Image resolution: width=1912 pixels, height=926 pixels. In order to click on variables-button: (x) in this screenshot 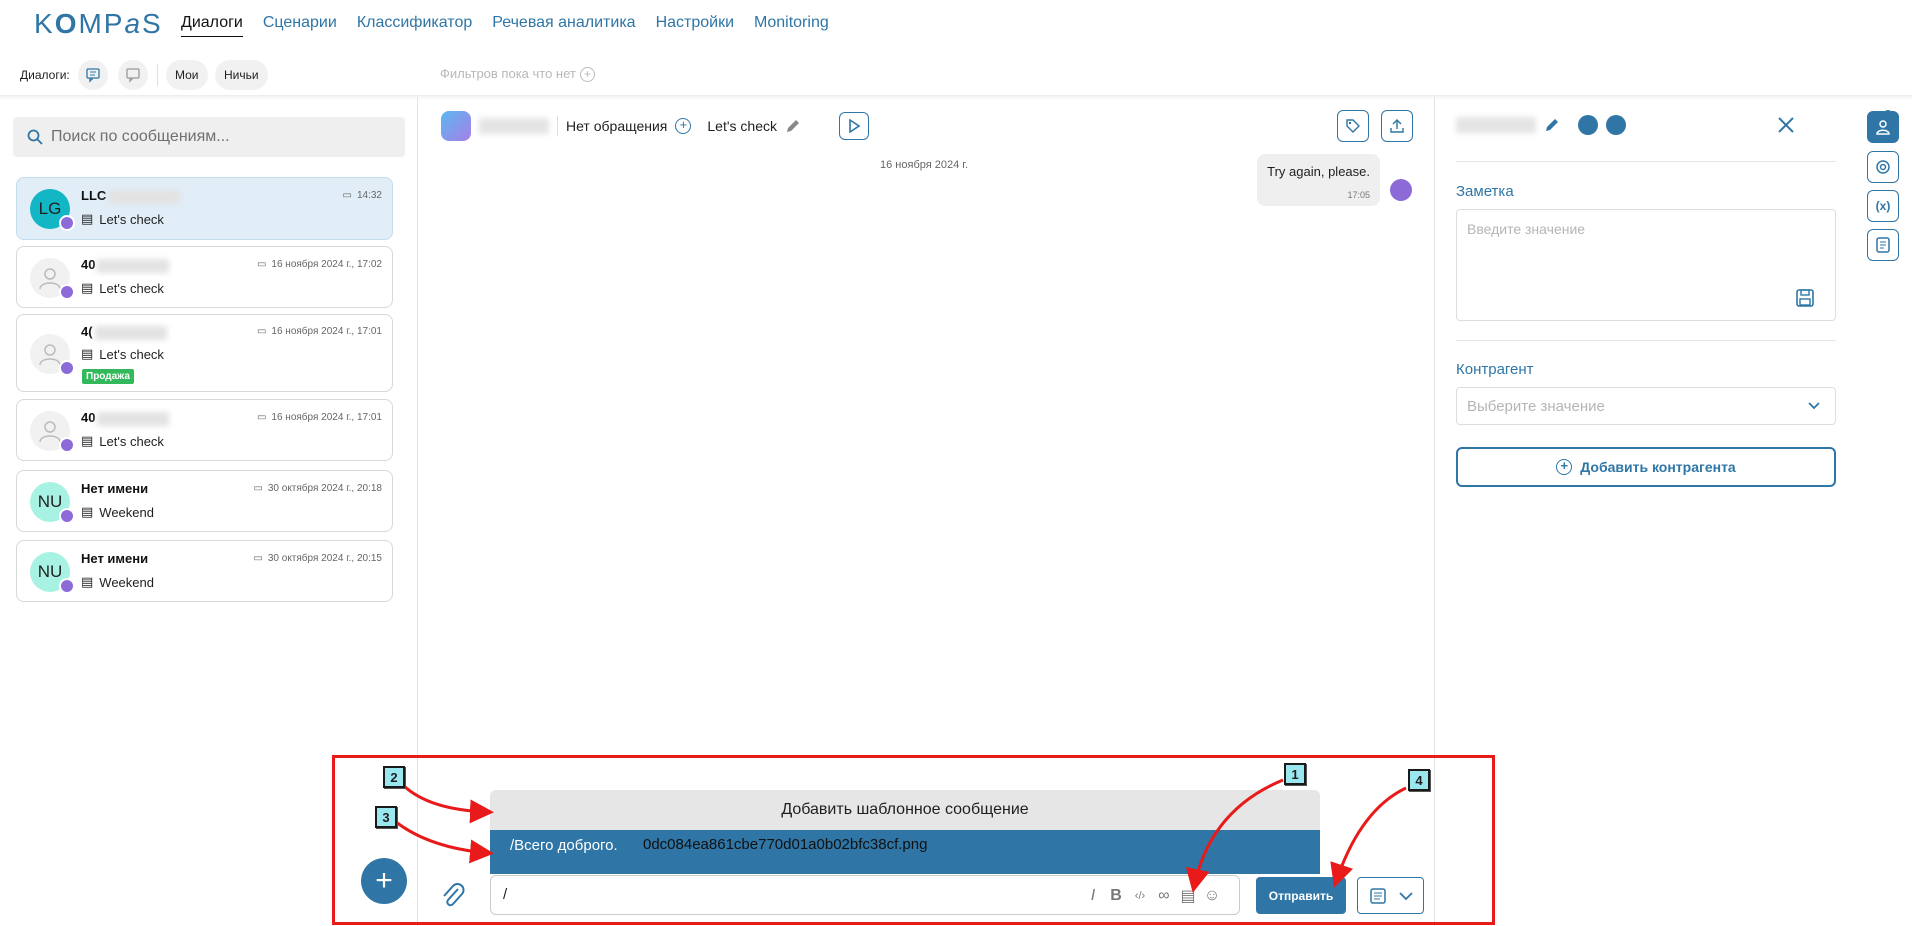, I will do `click(1883, 206)`.